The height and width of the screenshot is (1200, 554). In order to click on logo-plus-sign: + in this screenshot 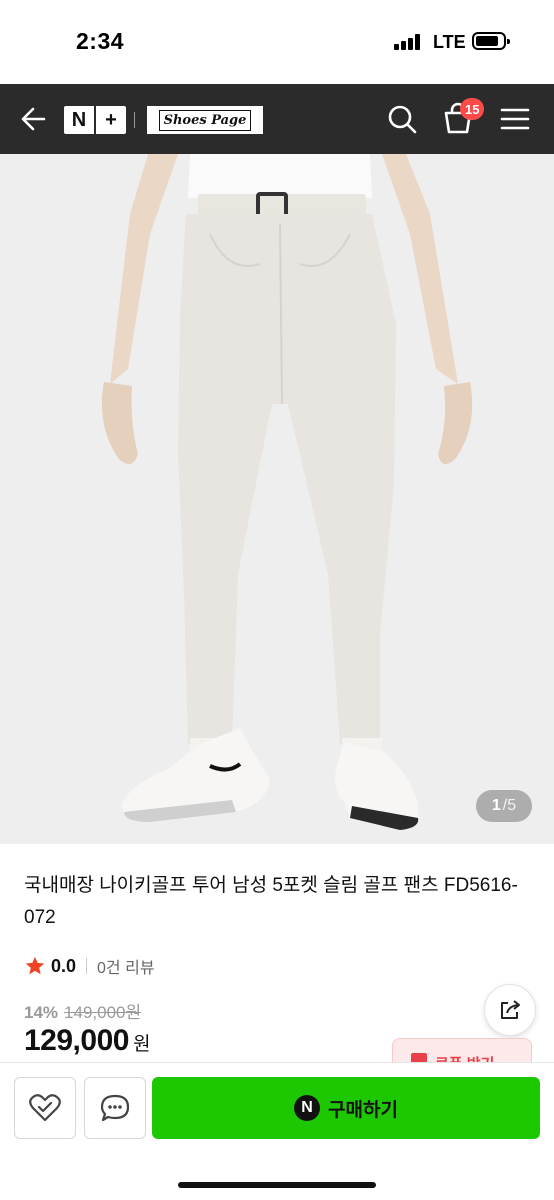, I will do `click(111, 119)`.